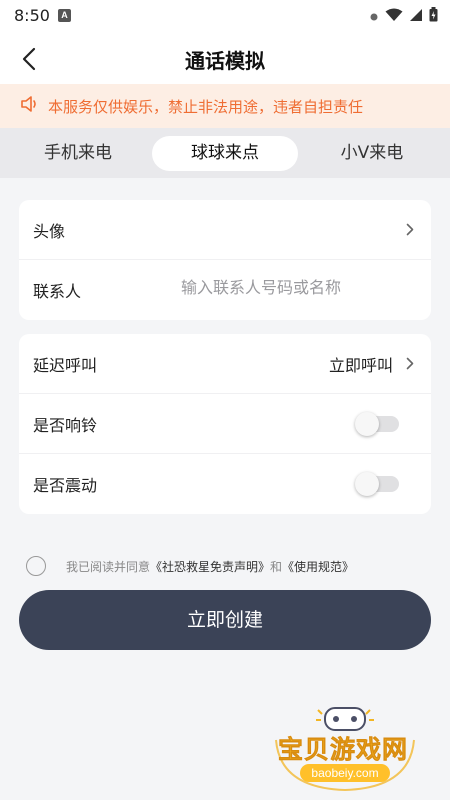 This screenshot has height=800, width=450. What do you see at coordinates (65, 365) in the screenshot?
I see `delay-call-label: 延迟呼叫` at bounding box center [65, 365].